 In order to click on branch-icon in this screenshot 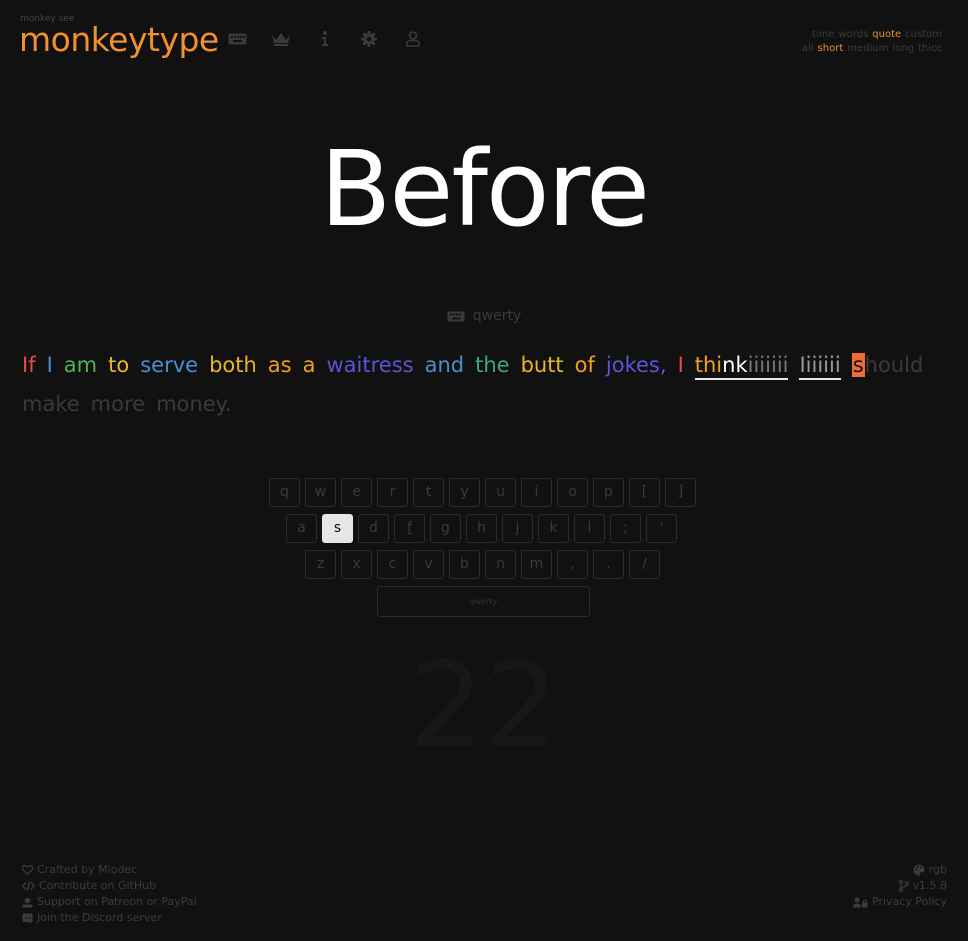, I will do `click(903, 886)`.